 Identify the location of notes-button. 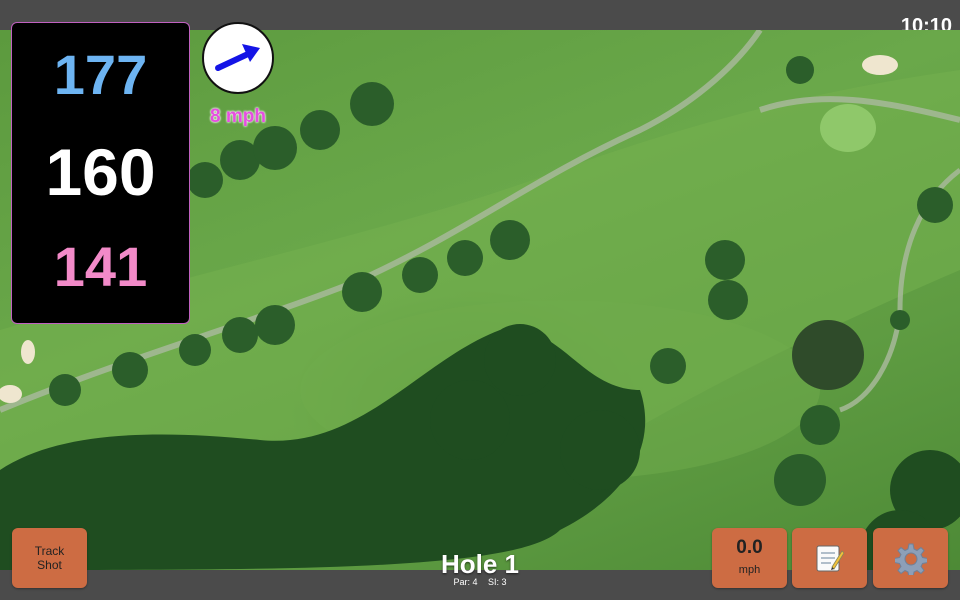
(829, 558).